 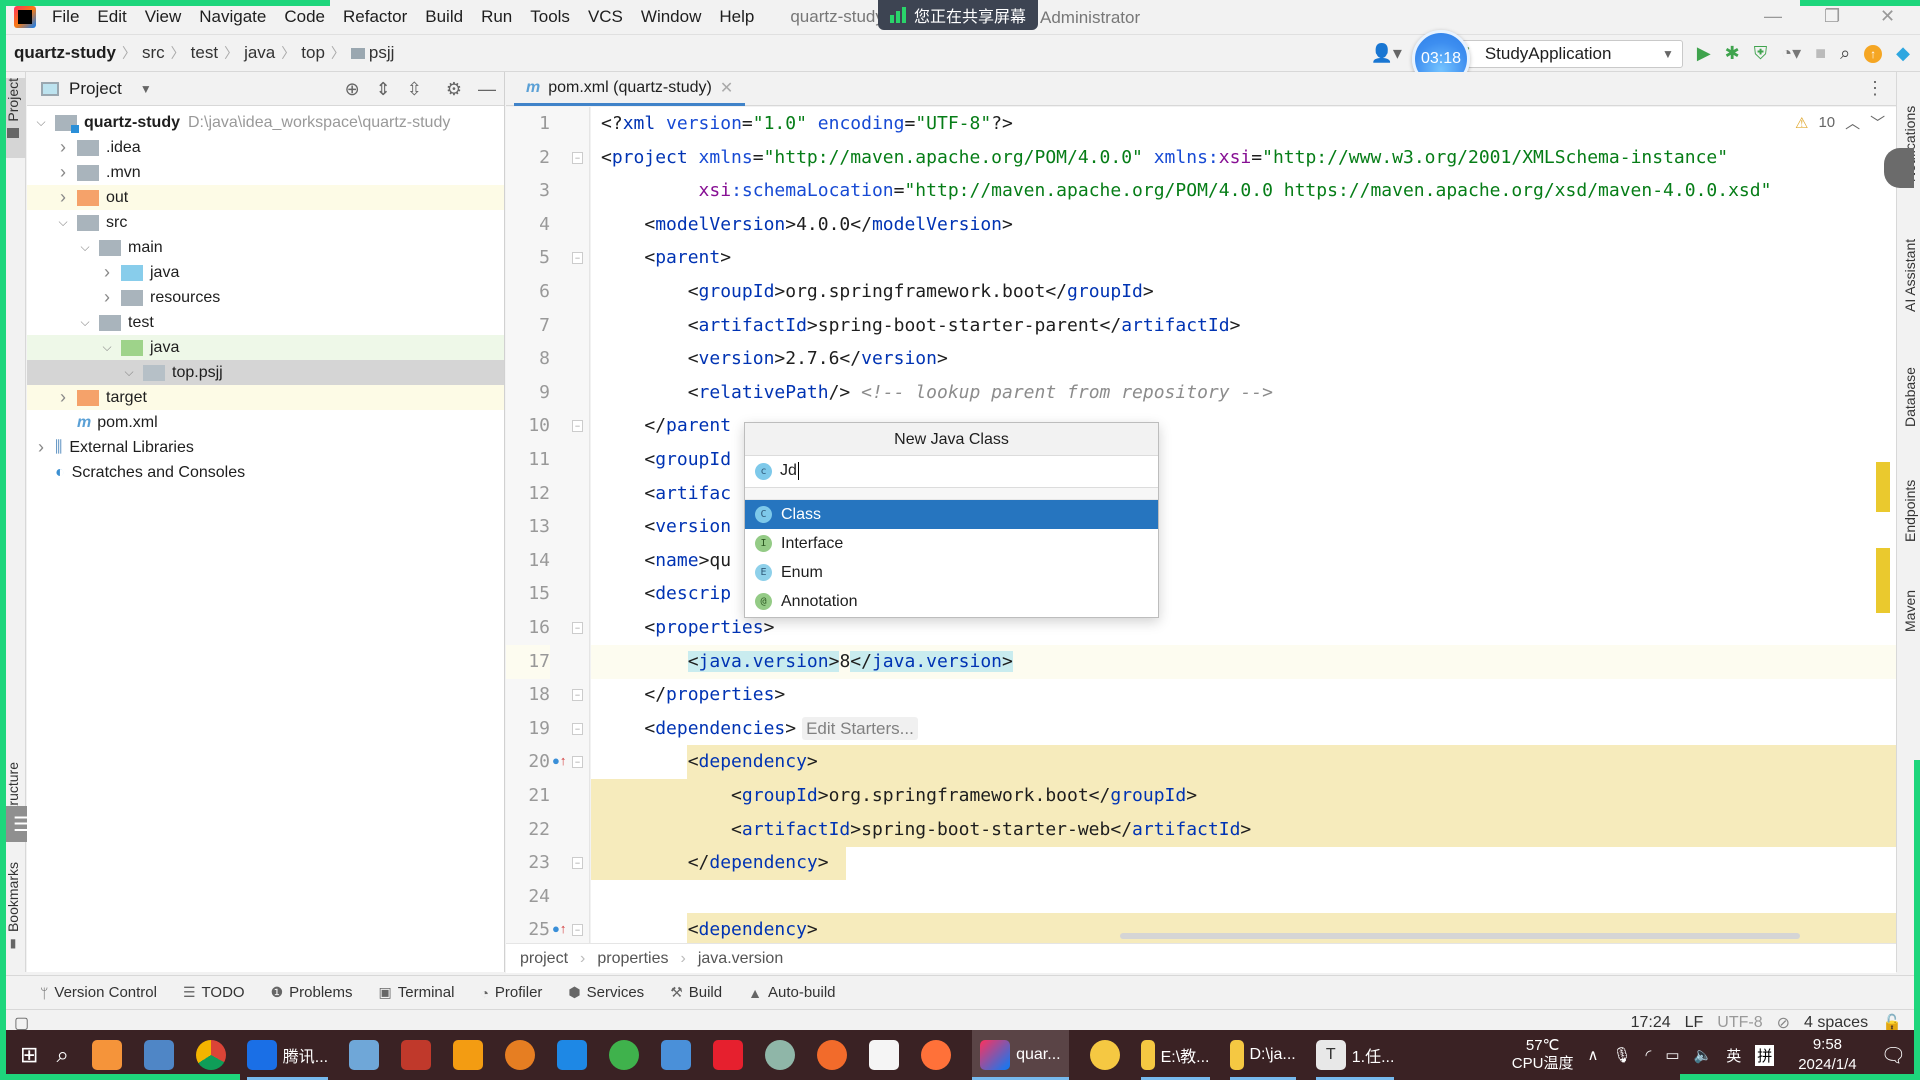 What do you see at coordinates (95, 89) in the screenshot?
I see `project-view-select: Project` at bounding box center [95, 89].